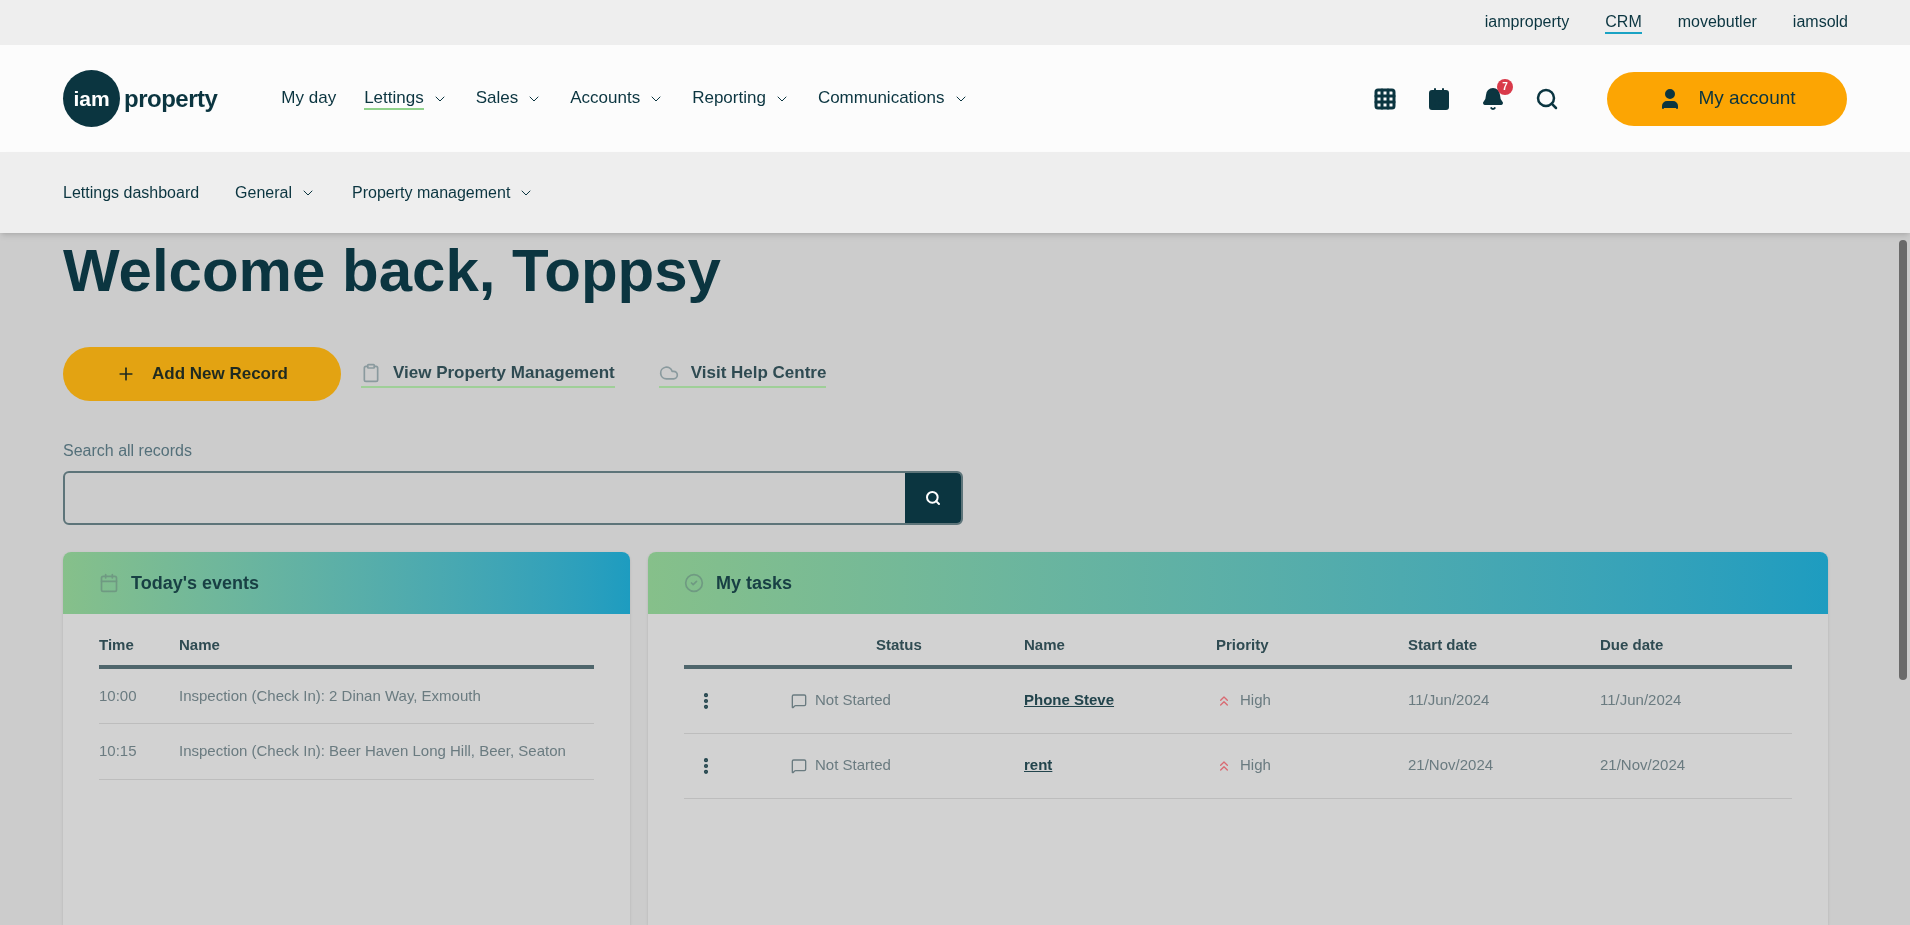  Describe the element at coordinates (346, 583) in the screenshot. I see `card-header: Today's events` at that location.